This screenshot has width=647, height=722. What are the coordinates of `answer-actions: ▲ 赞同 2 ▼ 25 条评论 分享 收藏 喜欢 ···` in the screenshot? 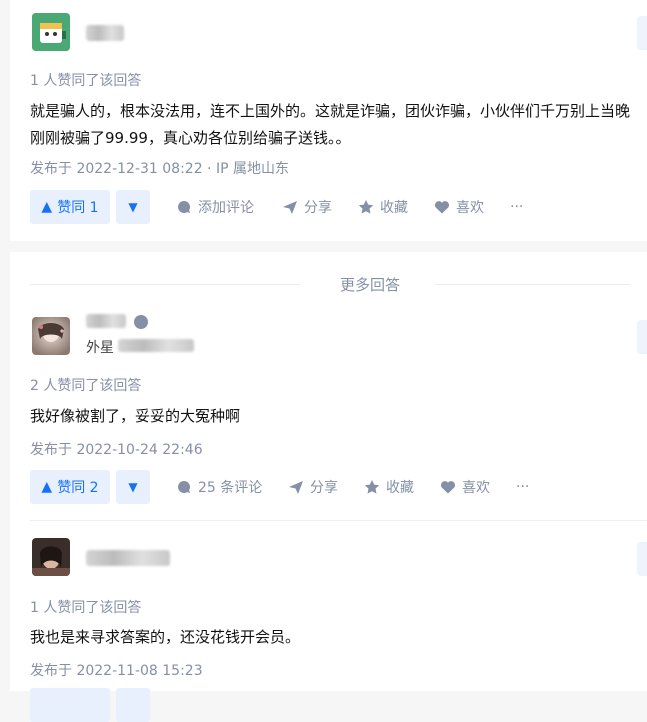 It's located at (330, 487).